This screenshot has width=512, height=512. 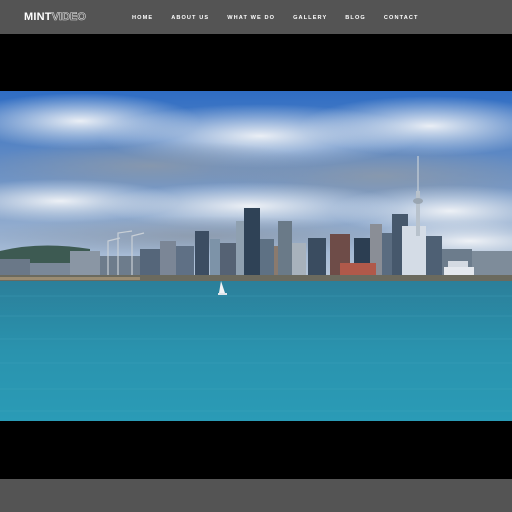 What do you see at coordinates (401, 18) in the screenshot?
I see `nav-contact: CONTACT` at bounding box center [401, 18].